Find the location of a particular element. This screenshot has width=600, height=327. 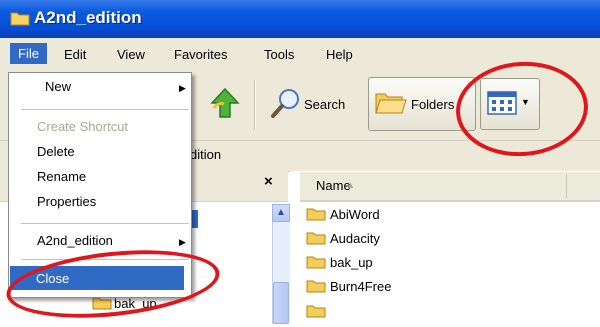

list-item: Audacity is located at coordinates (343, 238).